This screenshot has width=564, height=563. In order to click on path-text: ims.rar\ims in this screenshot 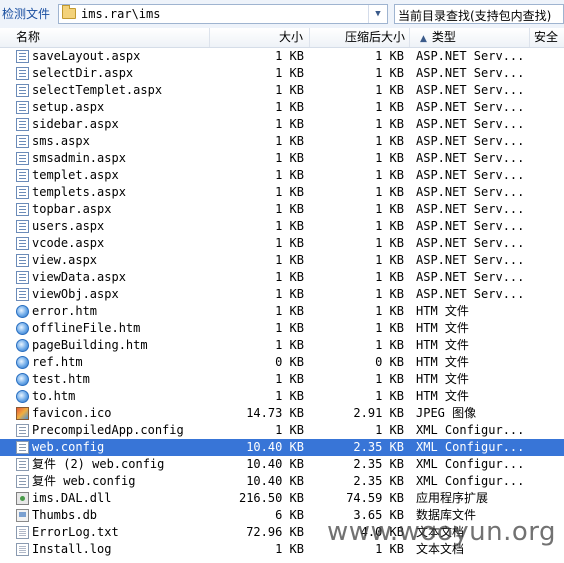, I will do `click(121, 14)`.